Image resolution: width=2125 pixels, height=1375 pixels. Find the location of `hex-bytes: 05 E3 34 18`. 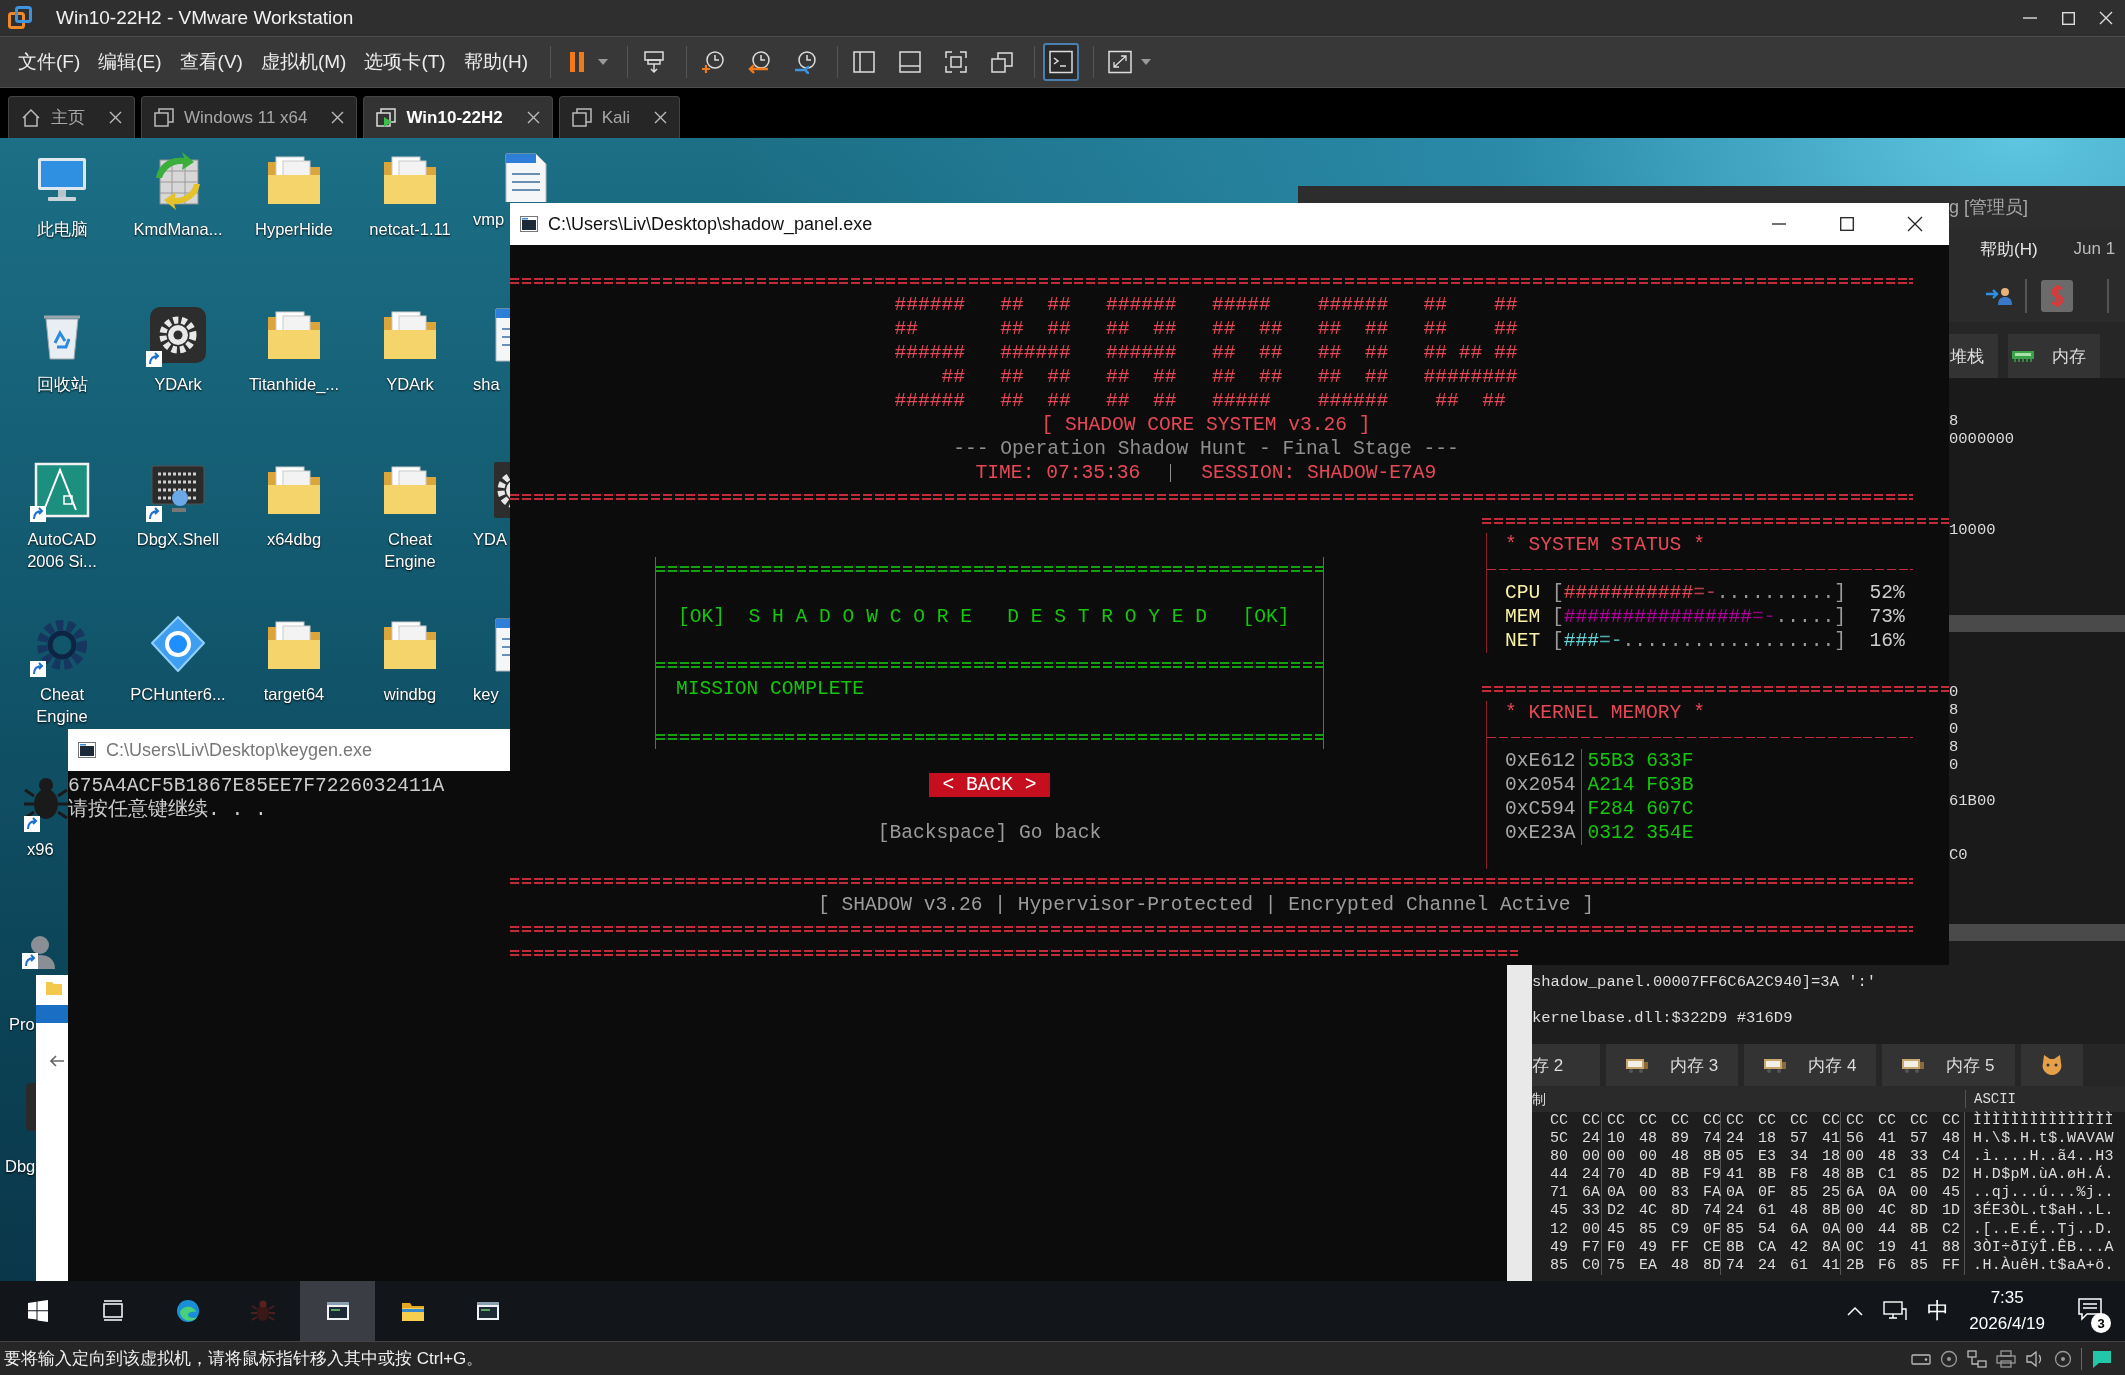

hex-bytes: 05 E3 34 18 is located at coordinates (1781, 1157).